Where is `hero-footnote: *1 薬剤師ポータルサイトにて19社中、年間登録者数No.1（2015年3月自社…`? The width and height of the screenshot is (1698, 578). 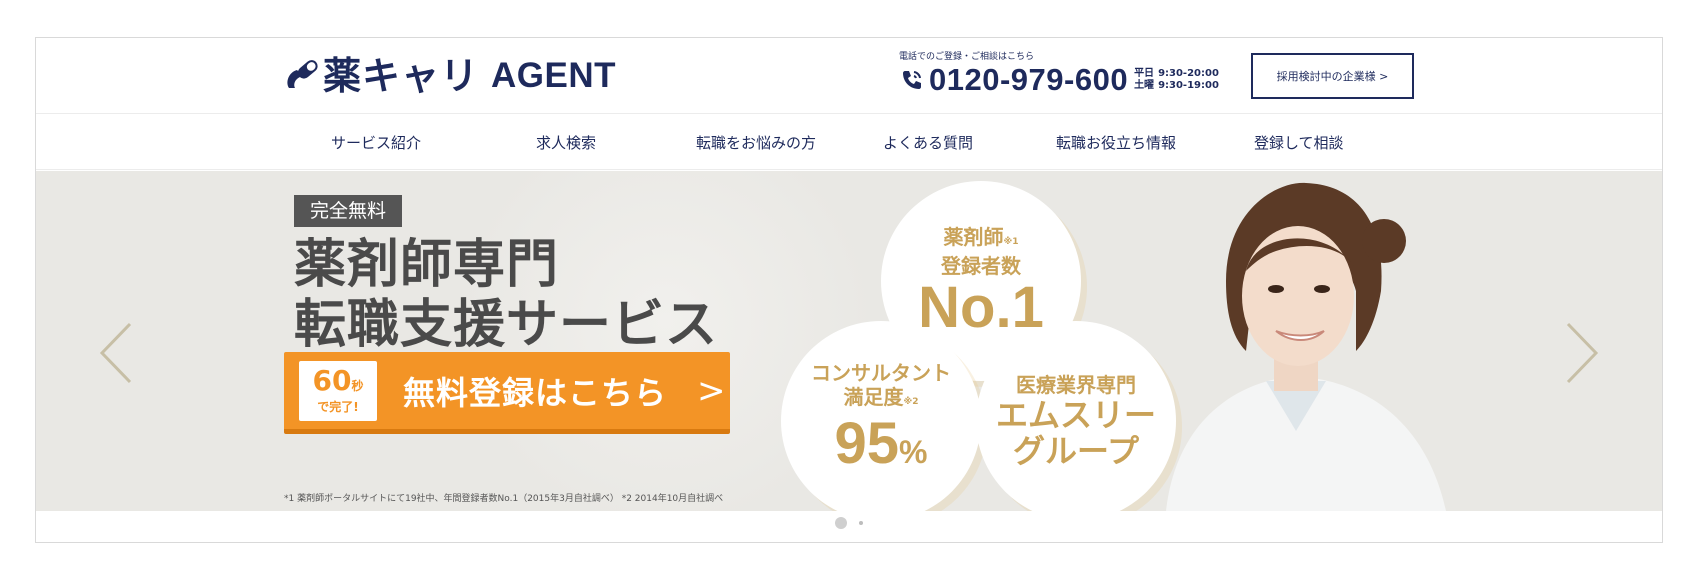 hero-footnote: *1 薬剤師ポータルサイトにて19社中、年間登録者数No.1（2015年3月自社… is located at coordinates (504, 499).